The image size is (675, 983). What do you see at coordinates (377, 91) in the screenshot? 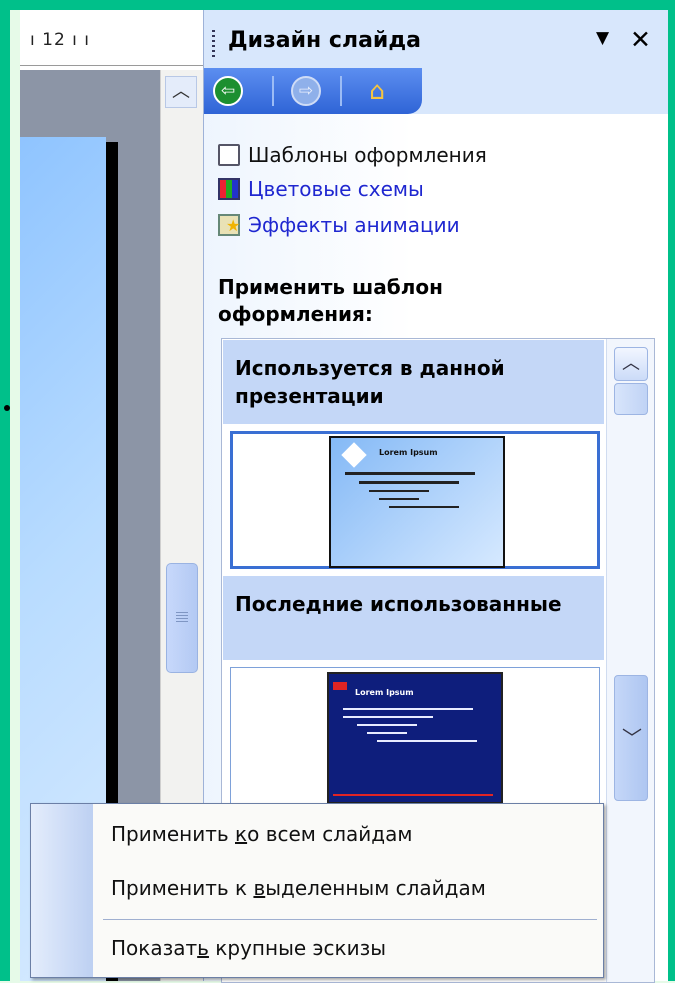
I see `home-icon: ⌂` at bounding box center [377, 91].